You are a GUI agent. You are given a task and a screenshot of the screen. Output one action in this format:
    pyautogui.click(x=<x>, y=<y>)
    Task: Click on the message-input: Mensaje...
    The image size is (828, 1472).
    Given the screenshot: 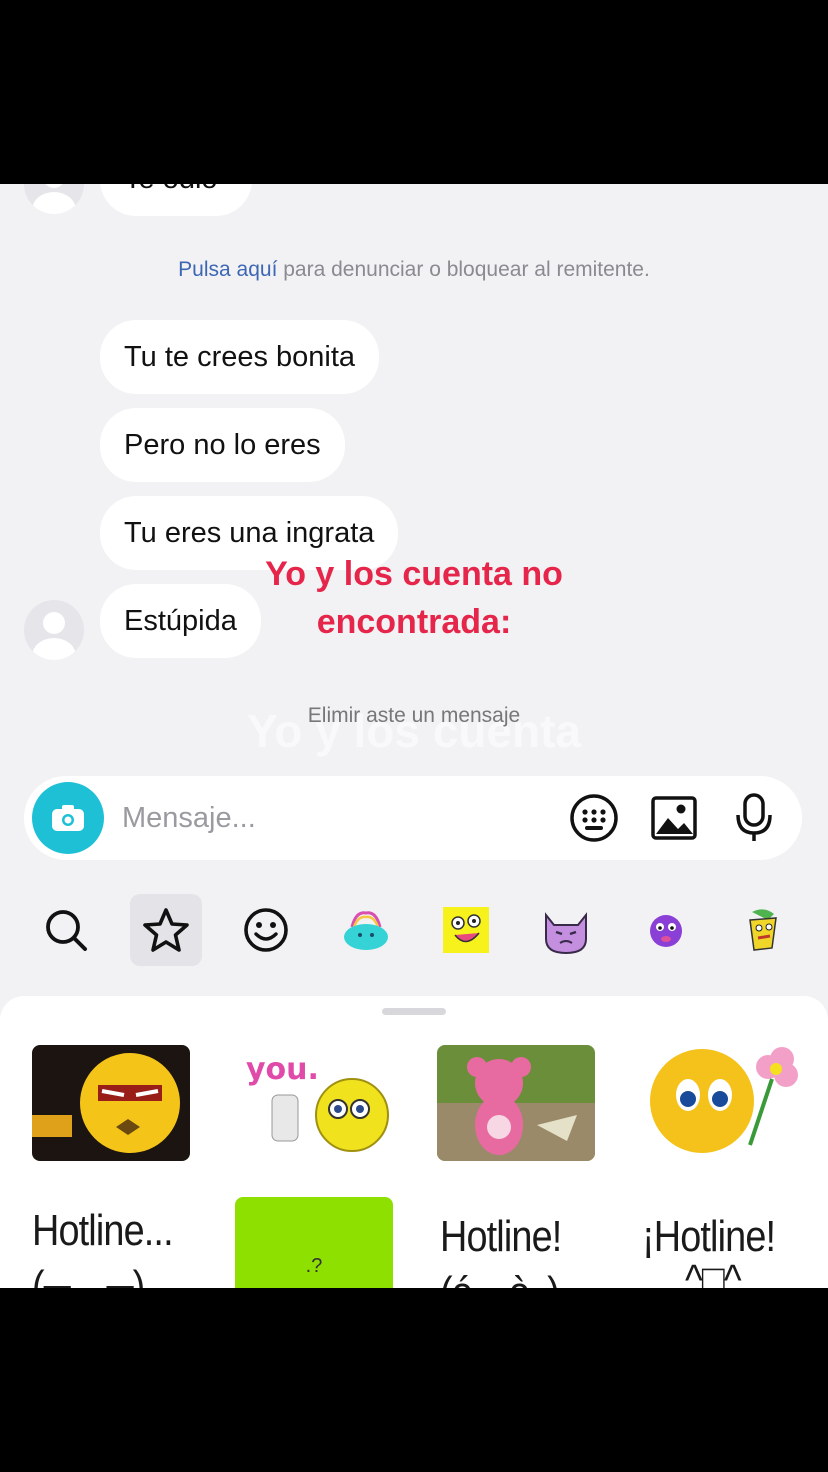 What is the action you would take?
    pyautogui.click(x=189, y=818)
    